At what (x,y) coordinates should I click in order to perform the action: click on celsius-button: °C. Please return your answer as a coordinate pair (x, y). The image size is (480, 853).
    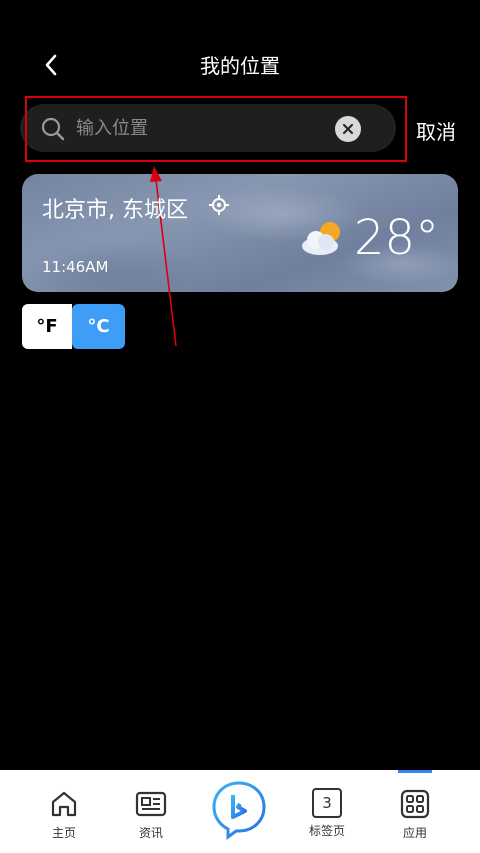
    Looking at the image, I should click on (98, 326).